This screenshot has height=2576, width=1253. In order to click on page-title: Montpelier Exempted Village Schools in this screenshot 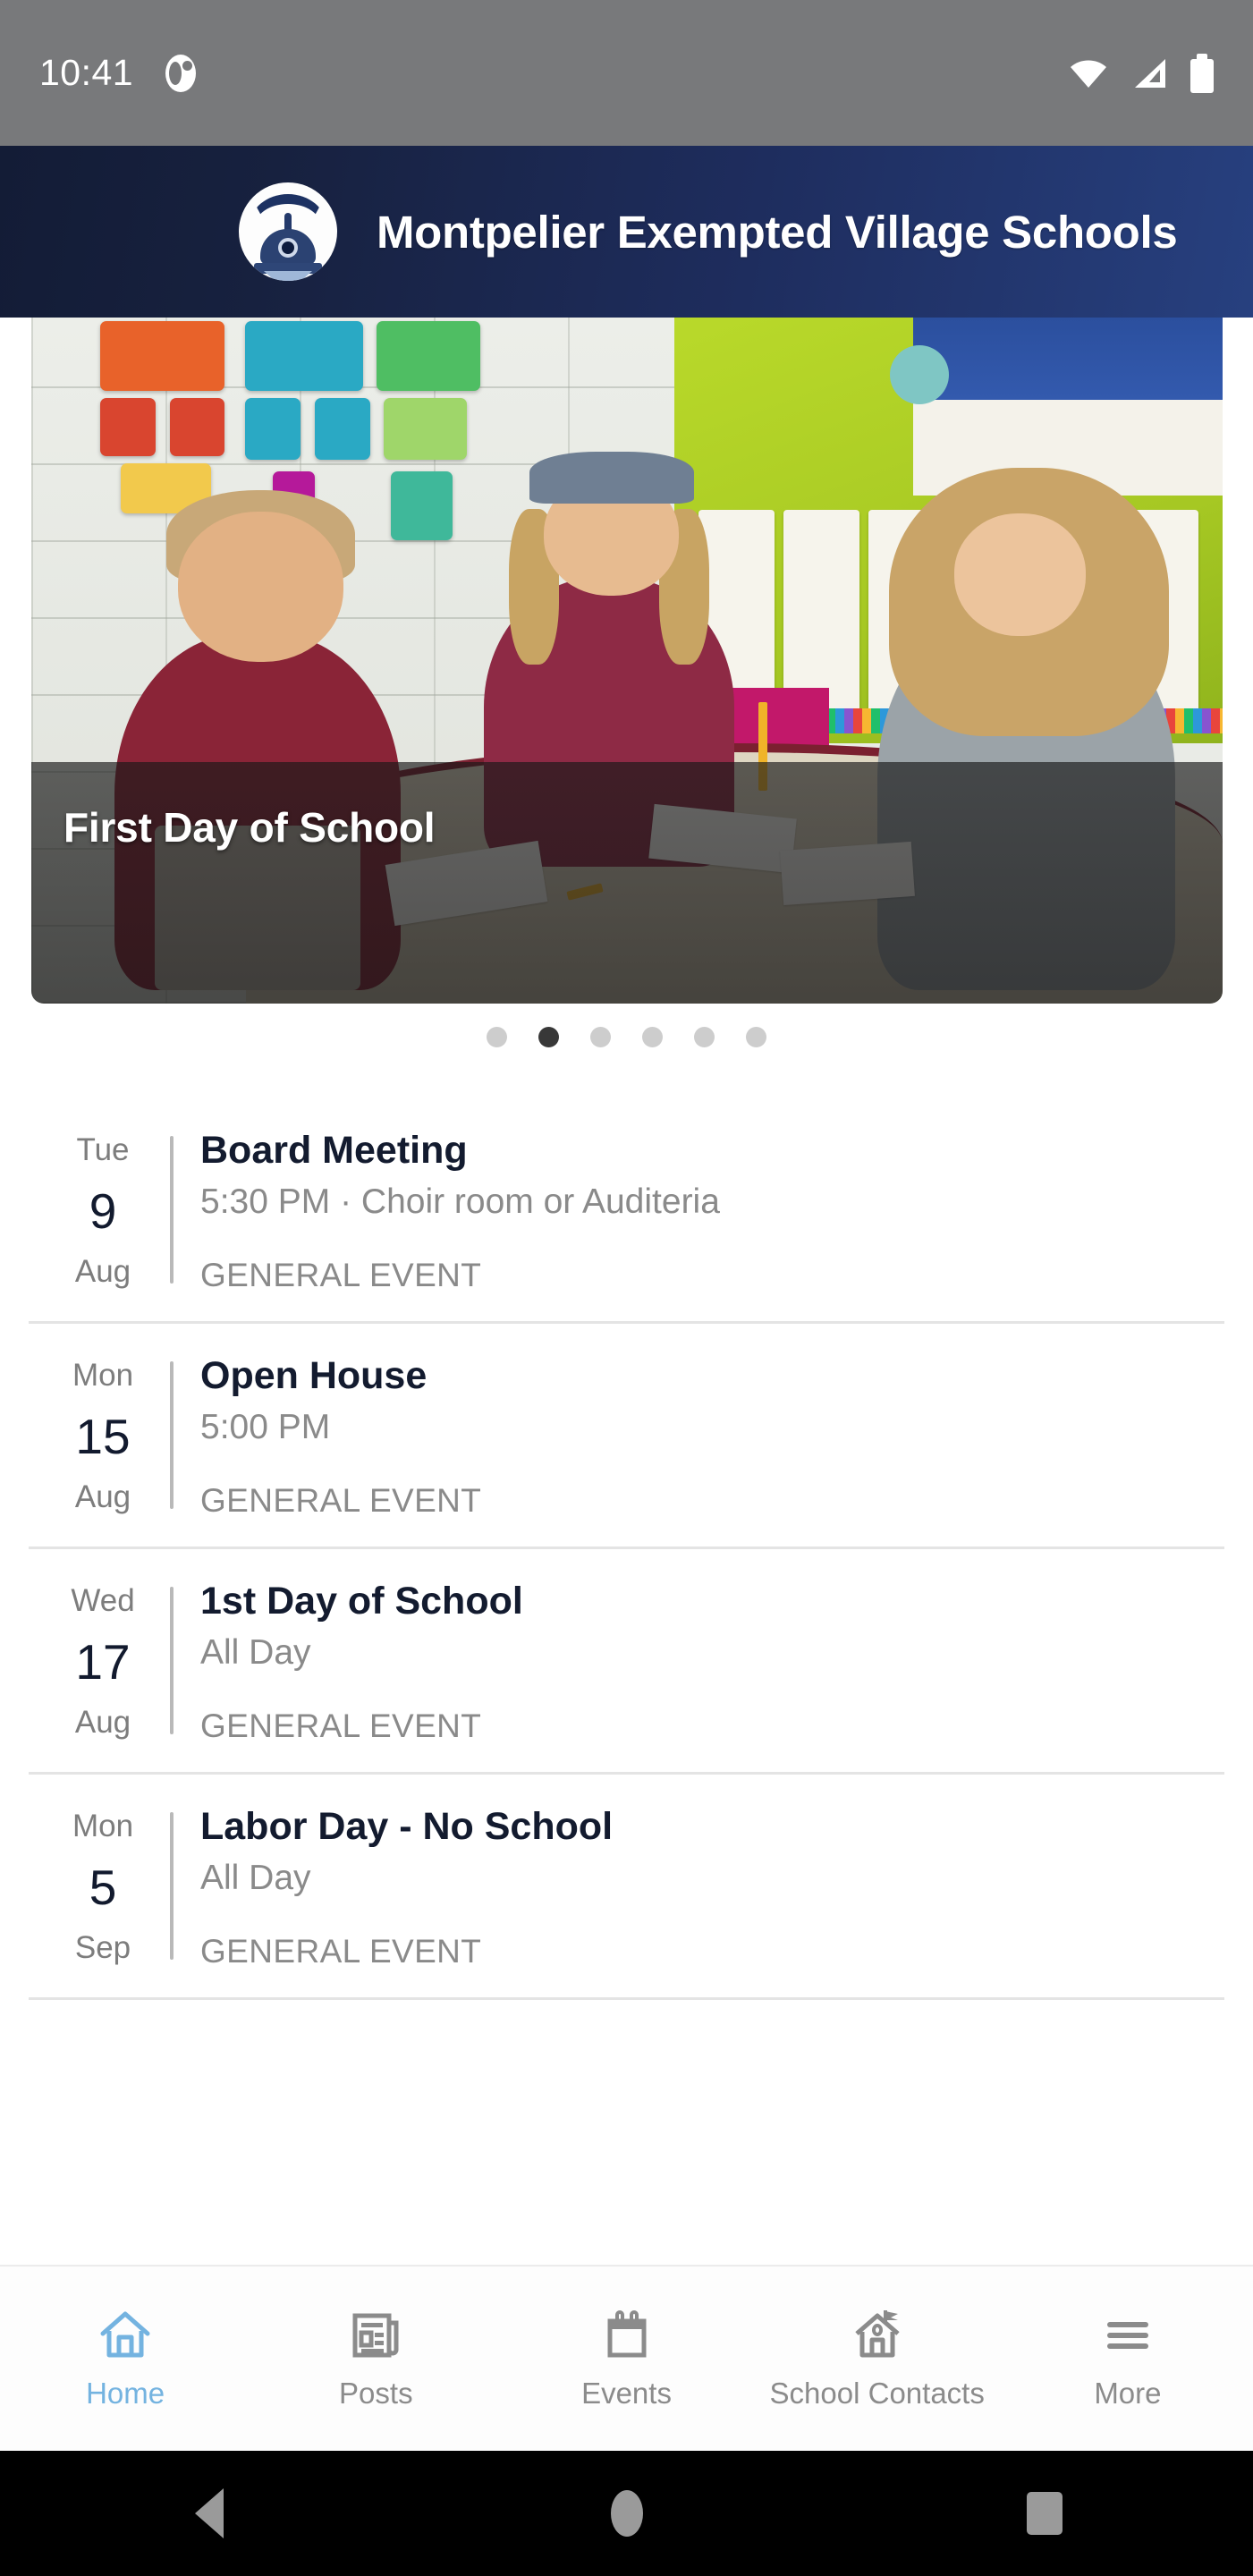, I will do `click(777, 232)`.